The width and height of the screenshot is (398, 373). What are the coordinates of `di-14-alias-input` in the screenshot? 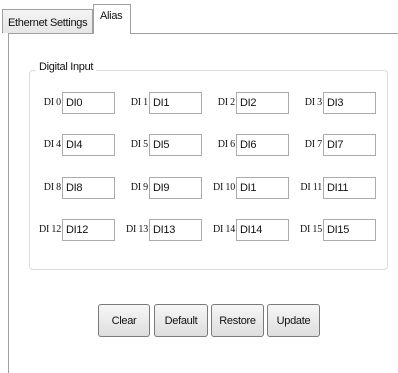 It's located at (262, 230).